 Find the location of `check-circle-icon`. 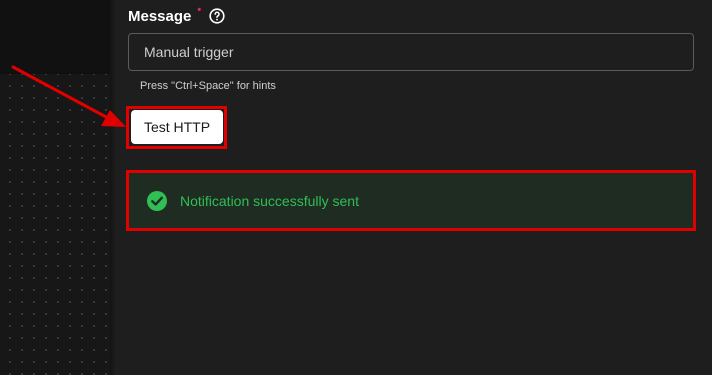

check-circle-icon is located at coordinates (157, 201).